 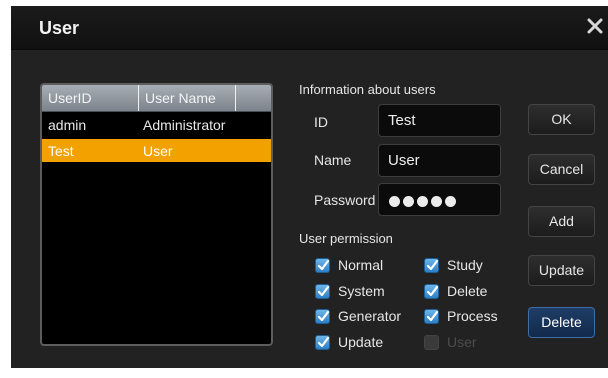 I want to click on title-bar: User, so click(x=309, y=28).